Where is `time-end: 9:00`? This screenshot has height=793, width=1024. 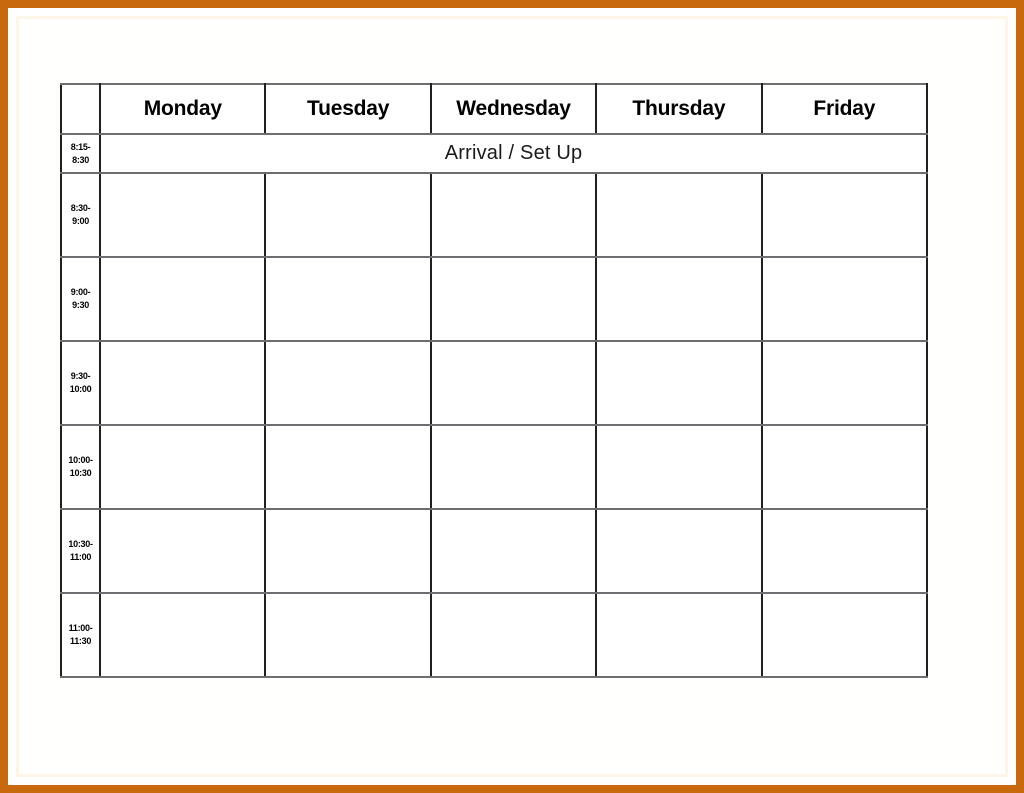 time-end: 9:00 is located at coordinates (80, 221).